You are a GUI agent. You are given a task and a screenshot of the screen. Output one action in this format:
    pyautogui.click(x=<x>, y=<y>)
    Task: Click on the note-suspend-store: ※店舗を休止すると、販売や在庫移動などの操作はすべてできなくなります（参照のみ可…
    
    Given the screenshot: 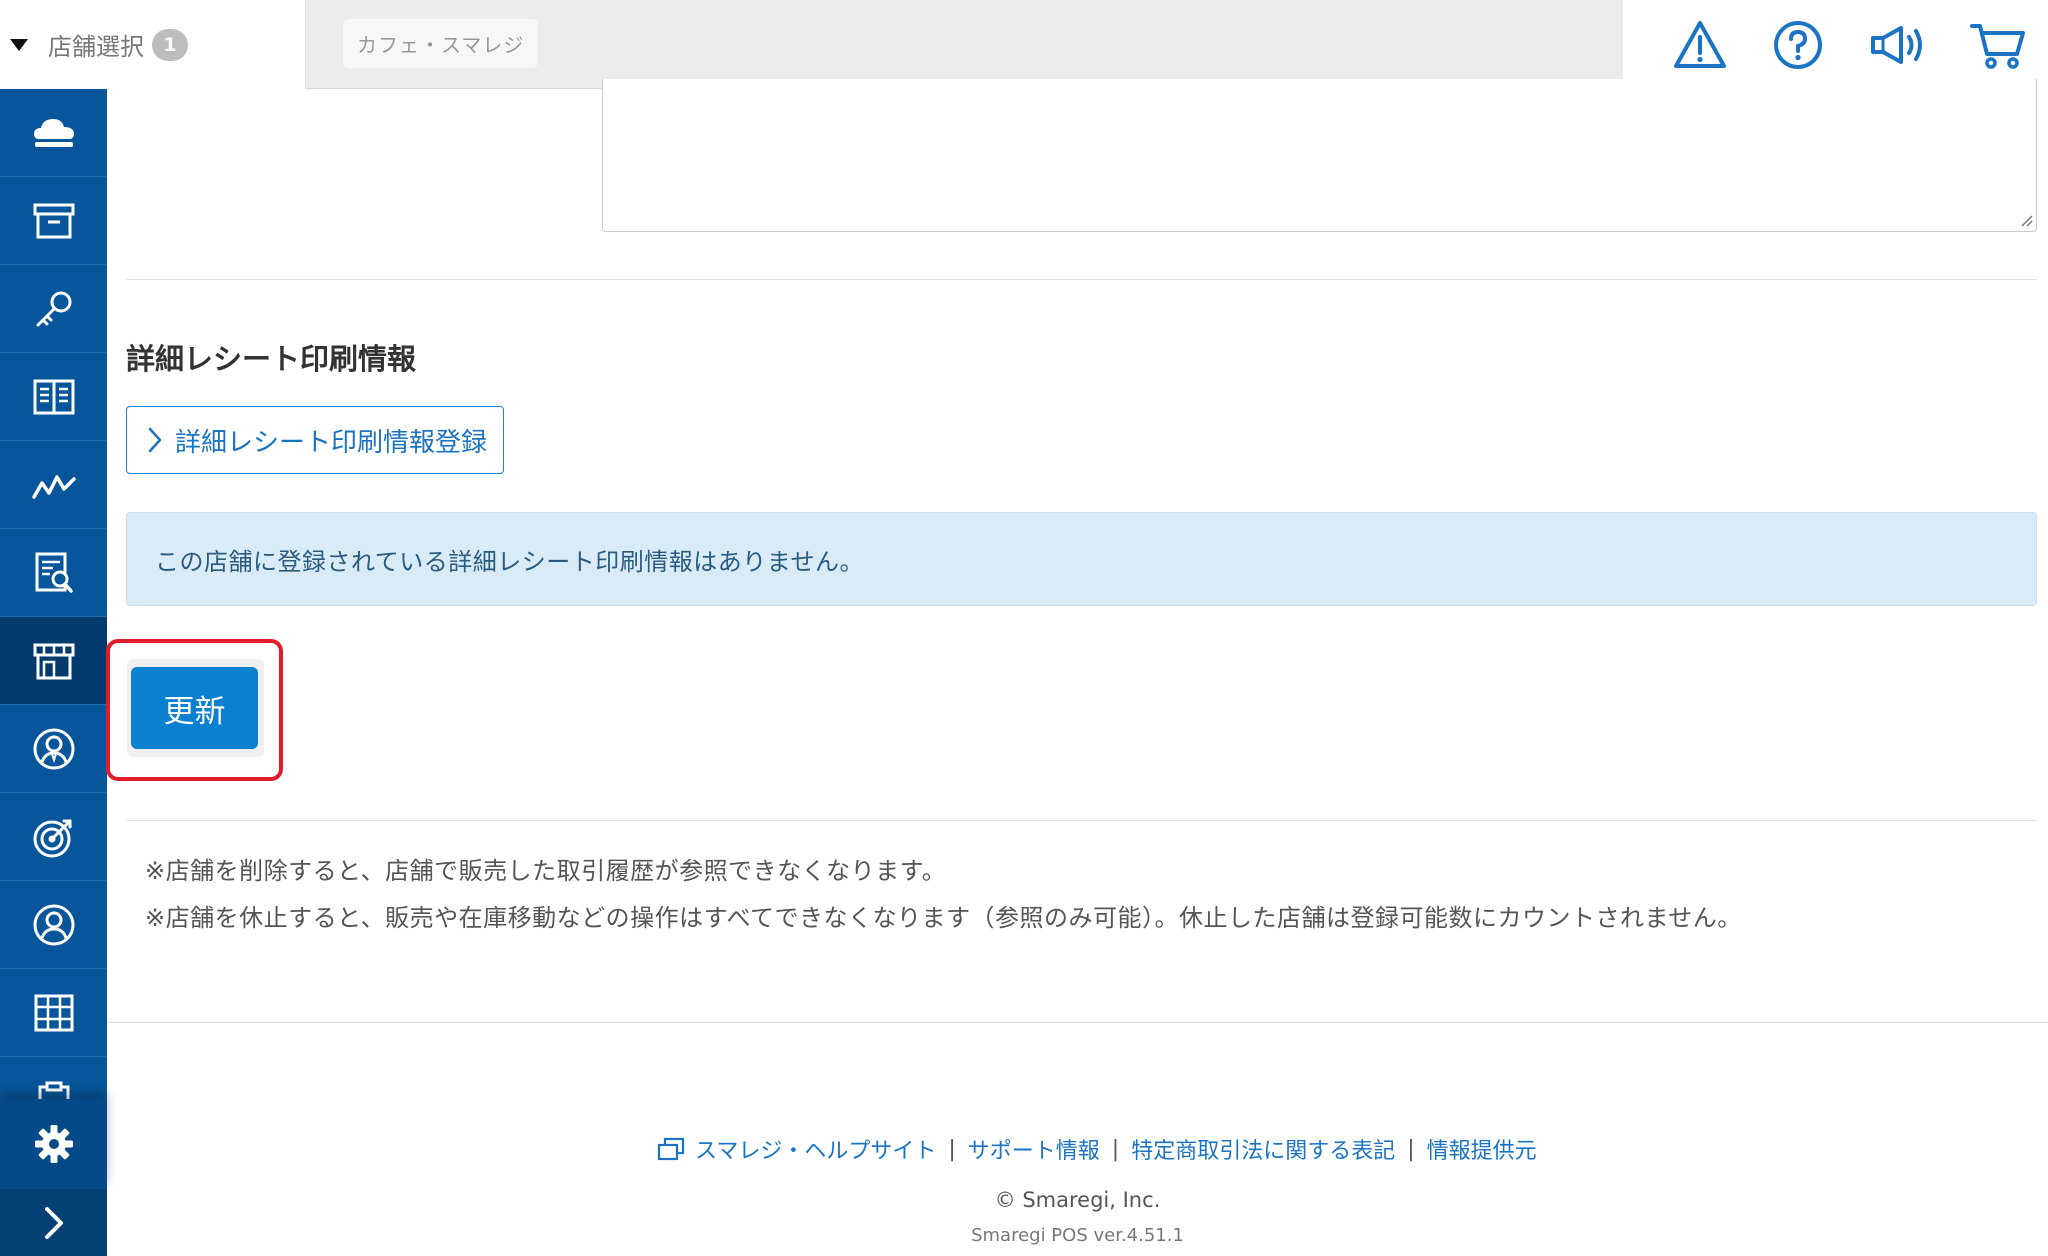 What is the action you would take?
    pyautogui.click(x=943, y=918)
    